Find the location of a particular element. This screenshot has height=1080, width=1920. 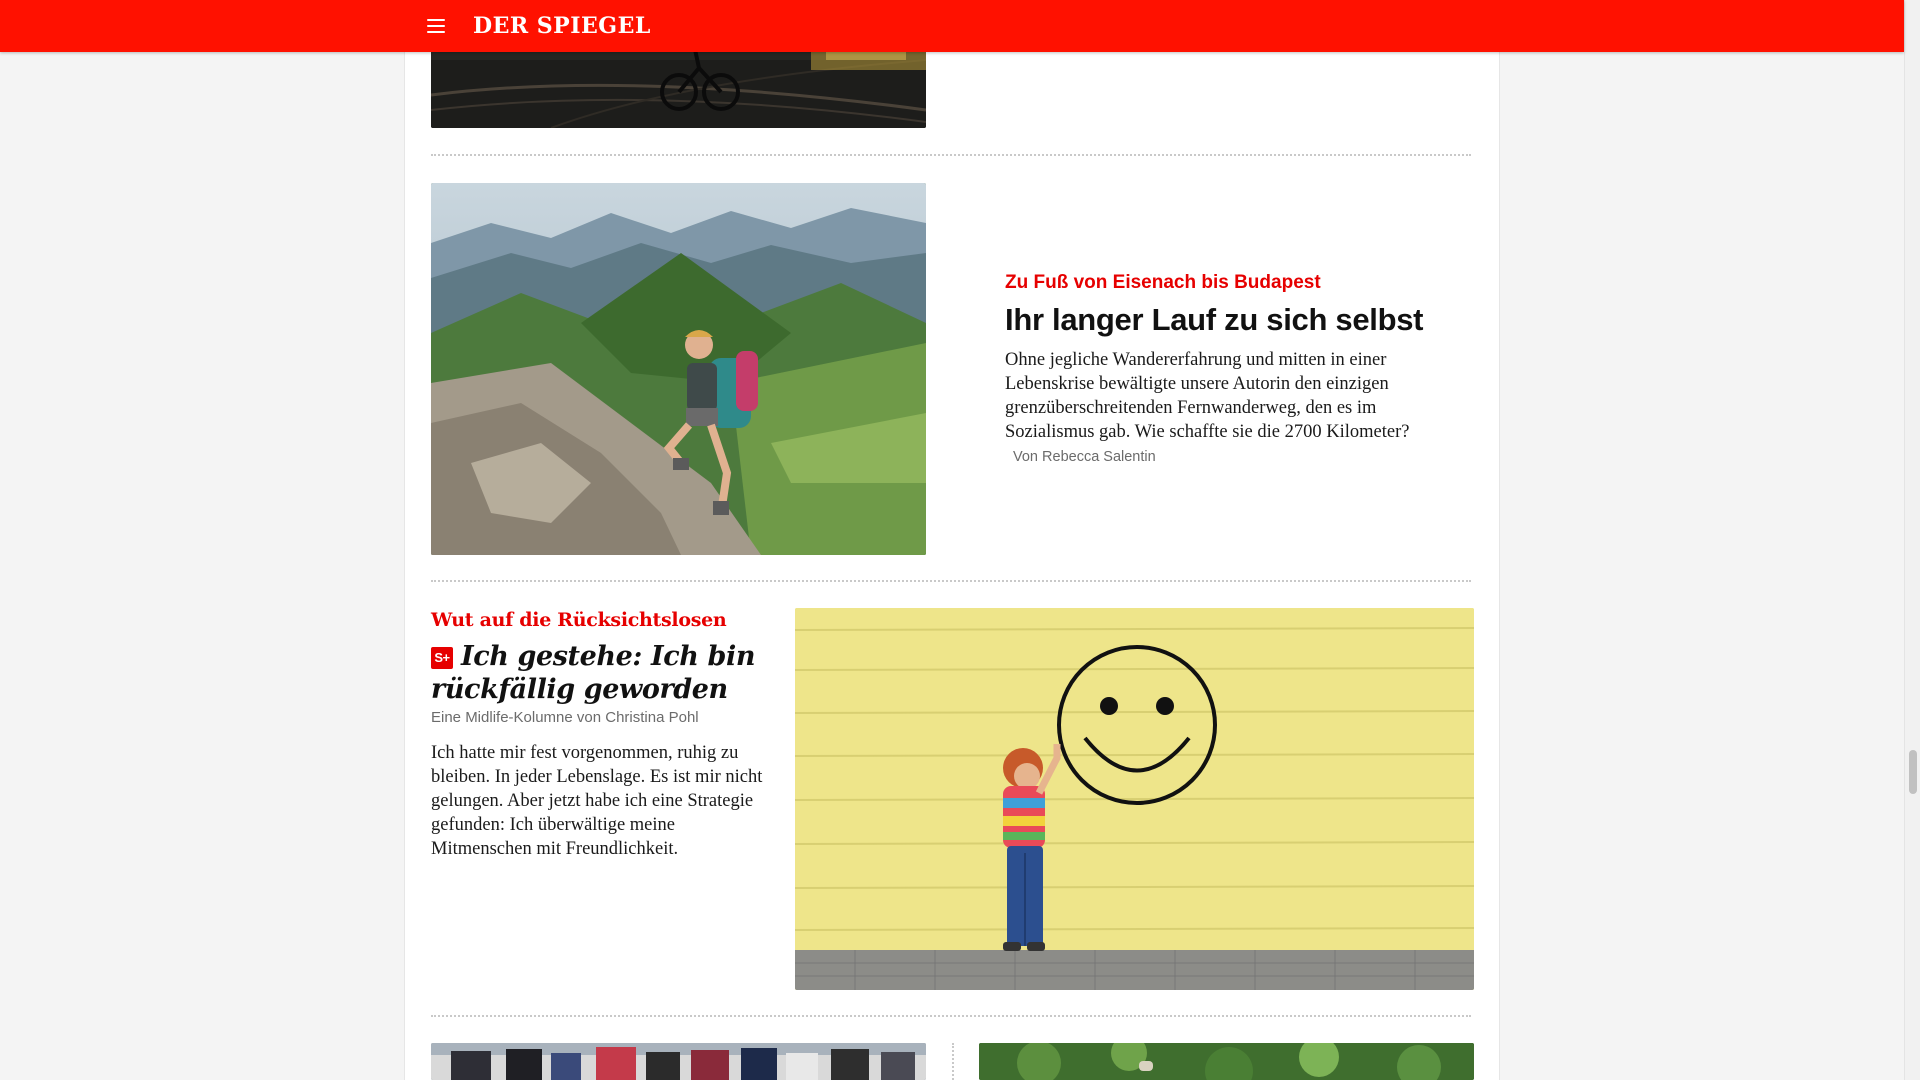

spiegel-plus-badge: S+ is located at coordinates (442, 658).